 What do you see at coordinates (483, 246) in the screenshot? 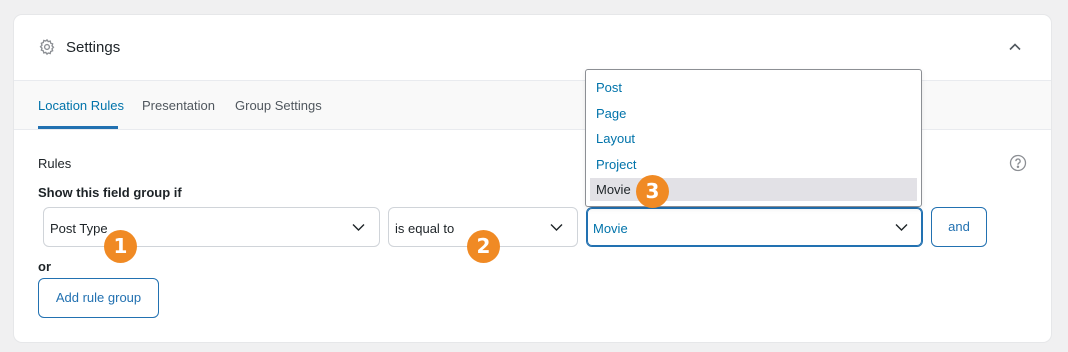
I see `step-badge-2: 2` at bounding box center [483, 246].